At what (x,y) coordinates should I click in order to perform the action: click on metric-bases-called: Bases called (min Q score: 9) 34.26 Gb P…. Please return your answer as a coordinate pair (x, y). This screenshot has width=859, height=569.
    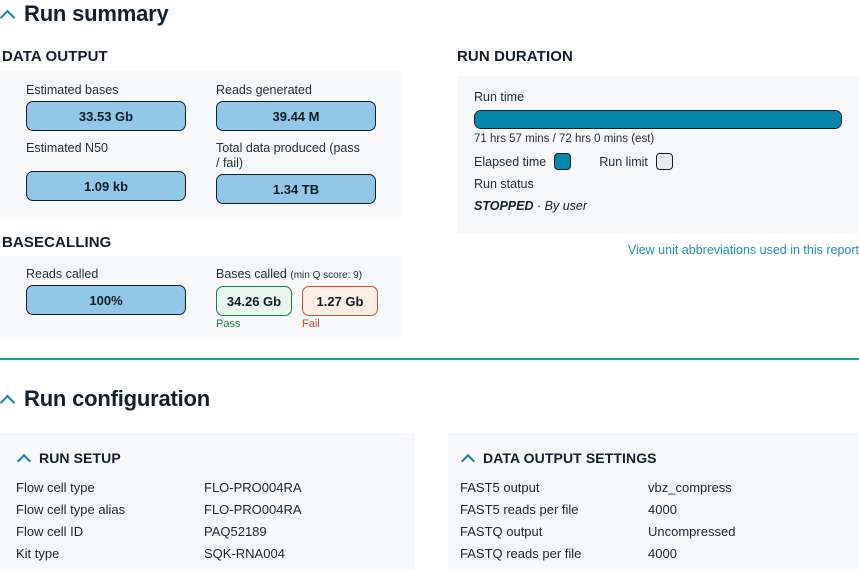
    Looking at the image, I should click on (301, 298).